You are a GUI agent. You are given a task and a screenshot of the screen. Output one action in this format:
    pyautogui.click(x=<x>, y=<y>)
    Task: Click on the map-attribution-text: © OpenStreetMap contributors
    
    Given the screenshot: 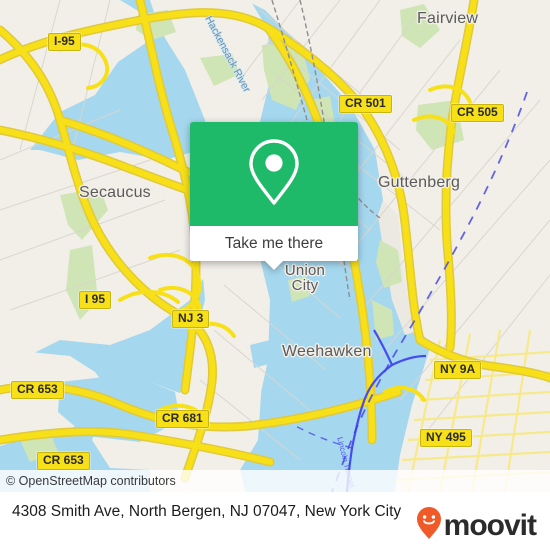 What is the action you would take?
    pyautogui.click(x=88, y=481)
    